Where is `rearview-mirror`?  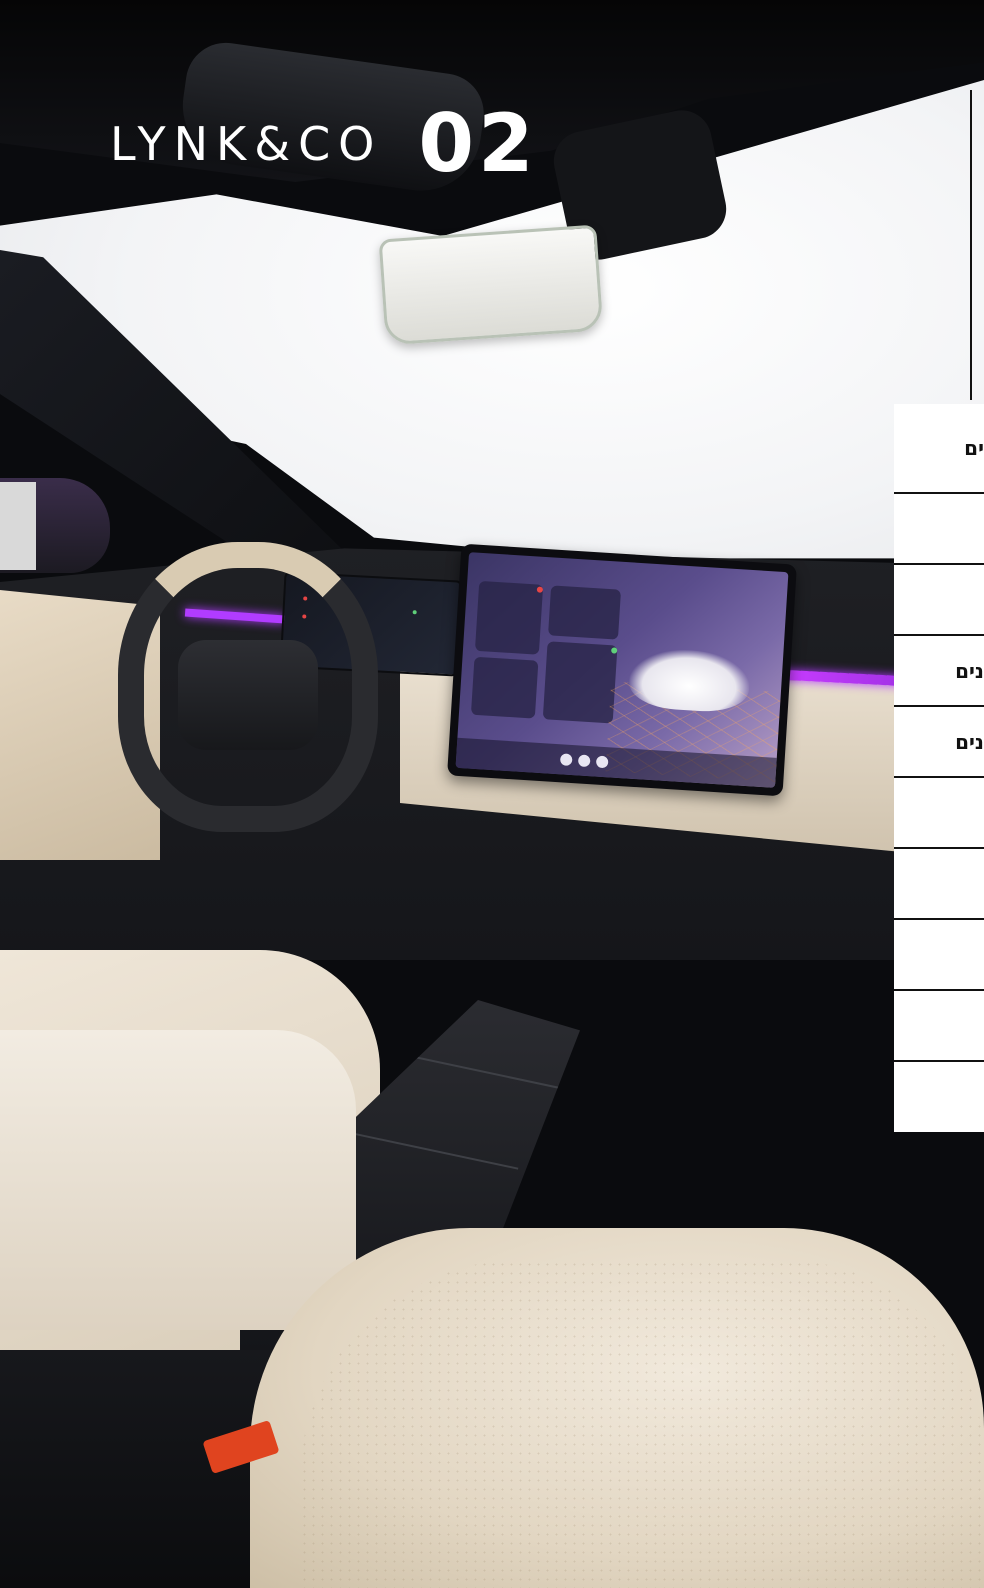 rearview-mirror is located at coordinates (491, 285).